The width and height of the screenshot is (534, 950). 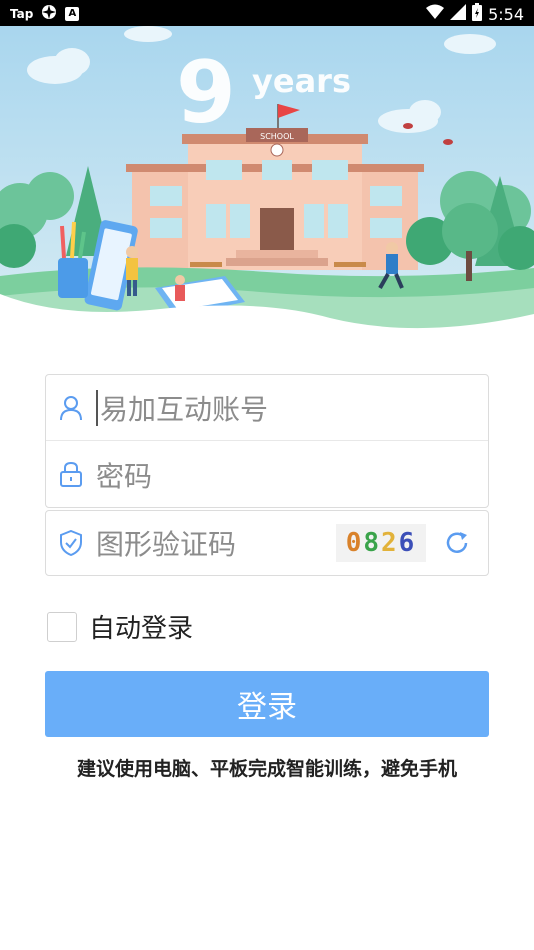 I want to click on status-time: 5:54, so click(x=506, y=14).